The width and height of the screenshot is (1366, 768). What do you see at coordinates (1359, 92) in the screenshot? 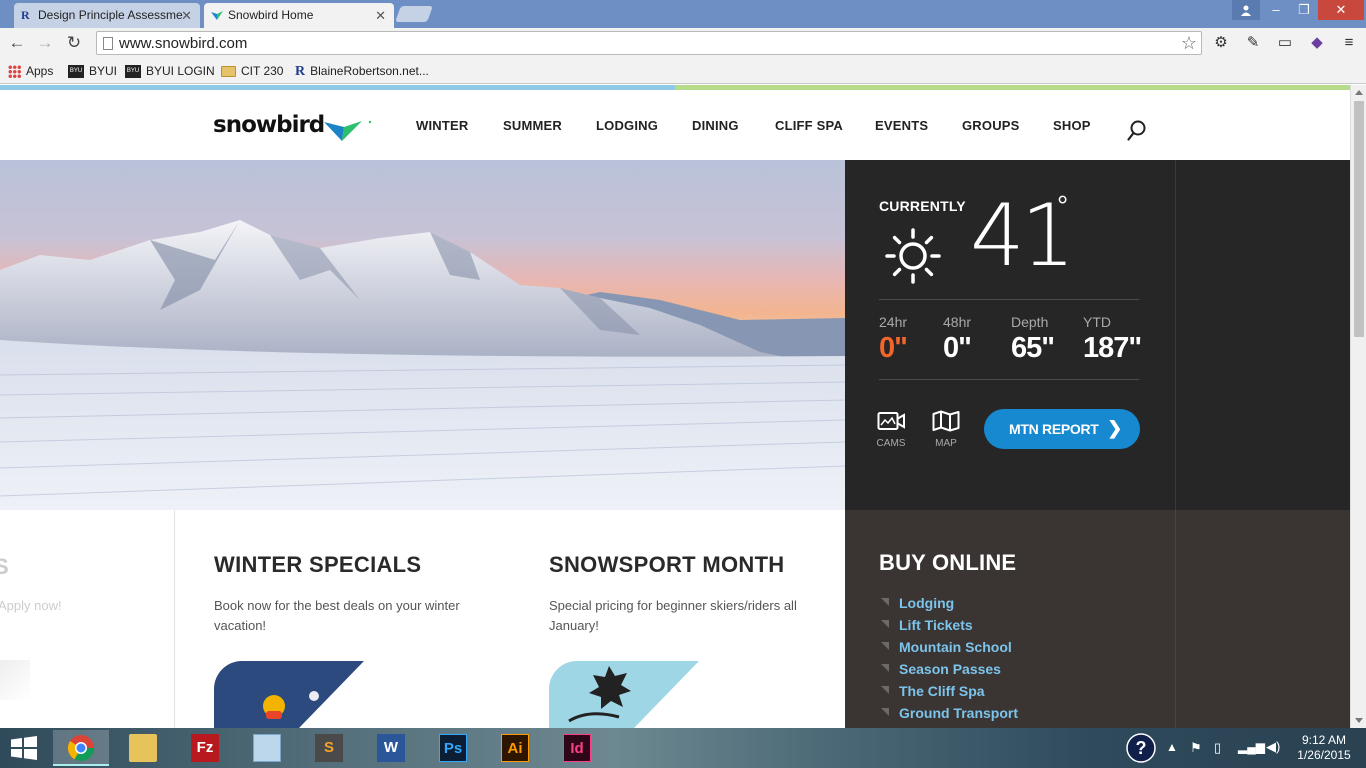
I see `scroll-up-icon` at bounding box center [1359, 92].